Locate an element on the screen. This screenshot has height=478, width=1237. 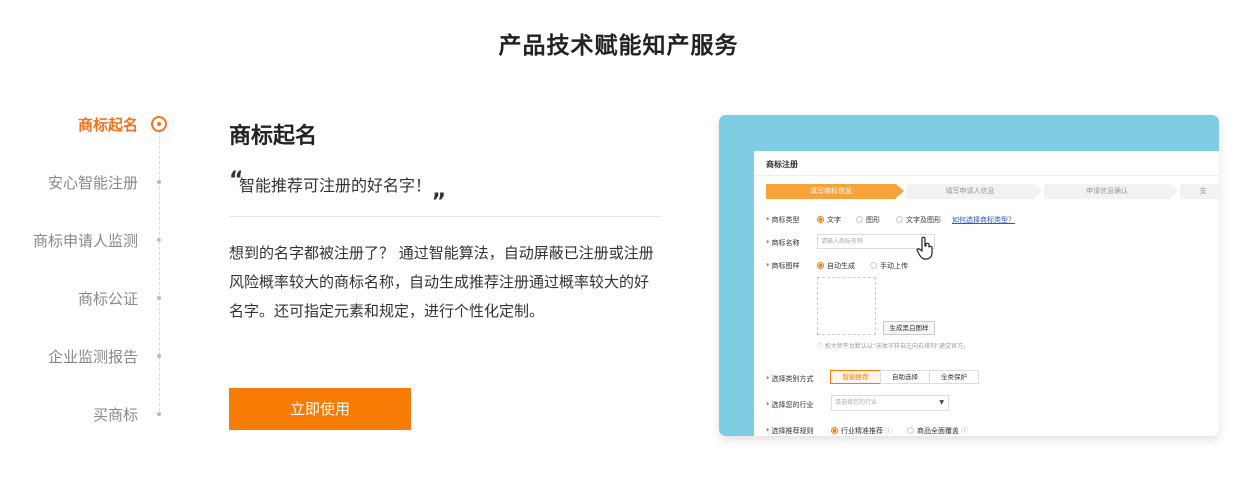
industry-placeholder: 请选择您的行业 is located at coordinates (856, 402).